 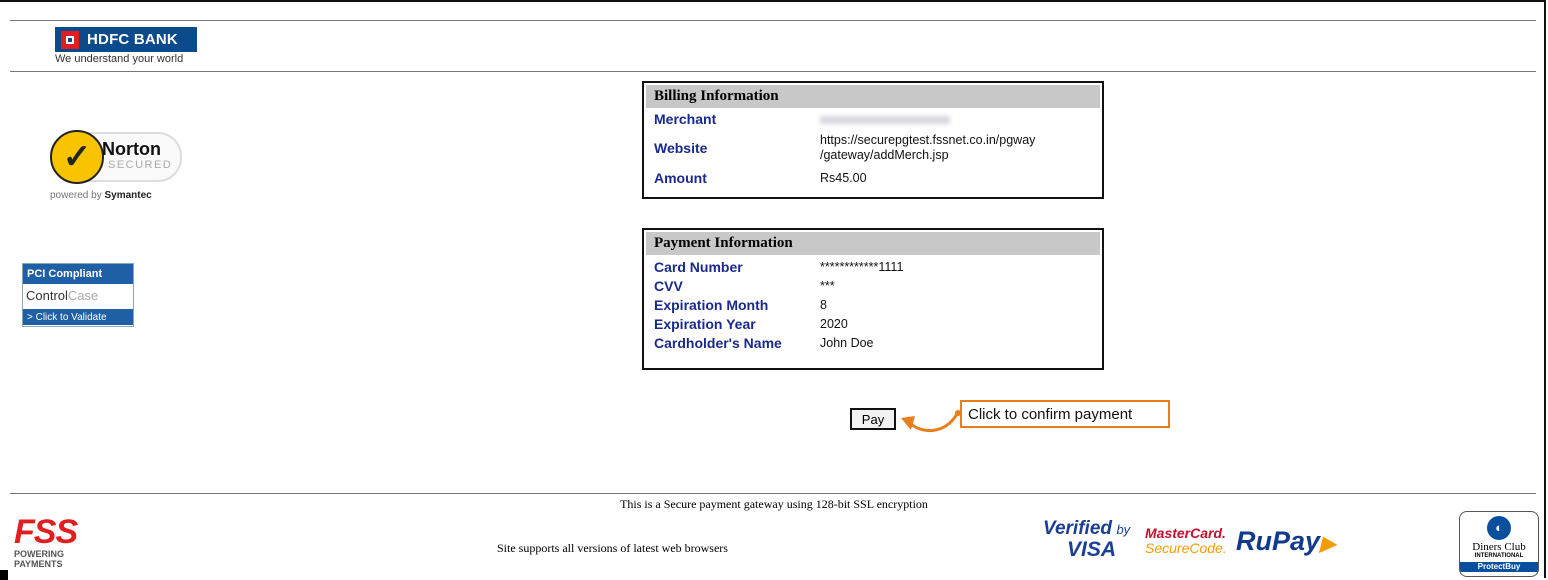 What do you see at coordinates (773, 493) in the screenshot?
I see `footer-divider` at bounding box center [773, 493].